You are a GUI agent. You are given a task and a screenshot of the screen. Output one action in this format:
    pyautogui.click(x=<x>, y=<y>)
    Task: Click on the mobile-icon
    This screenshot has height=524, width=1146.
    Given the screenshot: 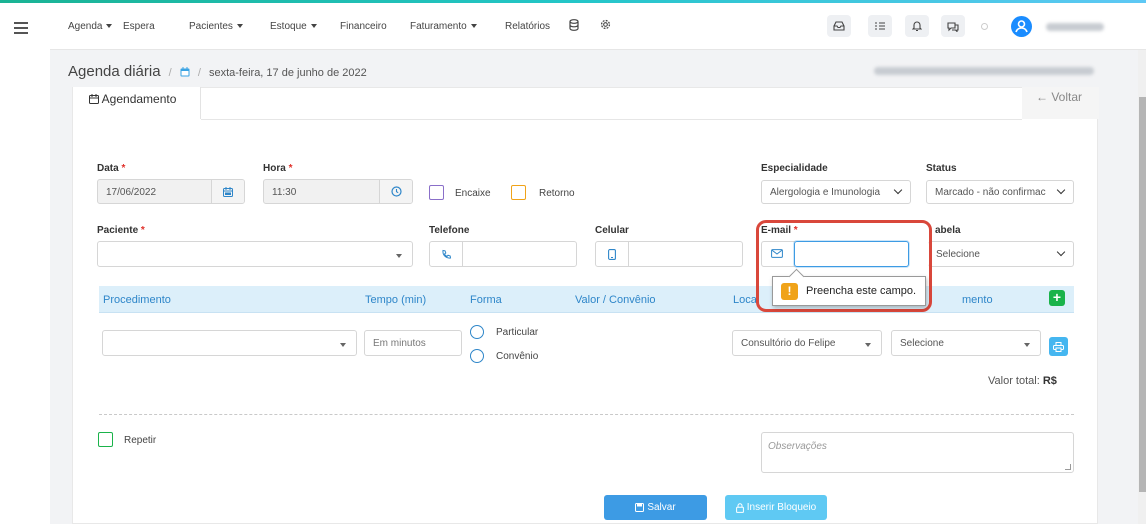 What is the action you would take?
    pyautogui.click(x=612, y=254)
    